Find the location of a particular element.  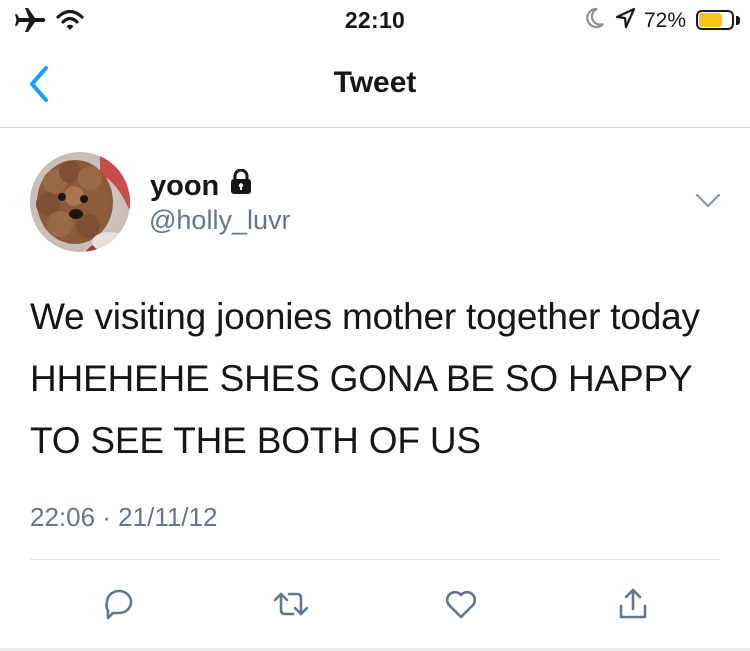

nav-bar: Tweet is located at coordinates (375, 86).